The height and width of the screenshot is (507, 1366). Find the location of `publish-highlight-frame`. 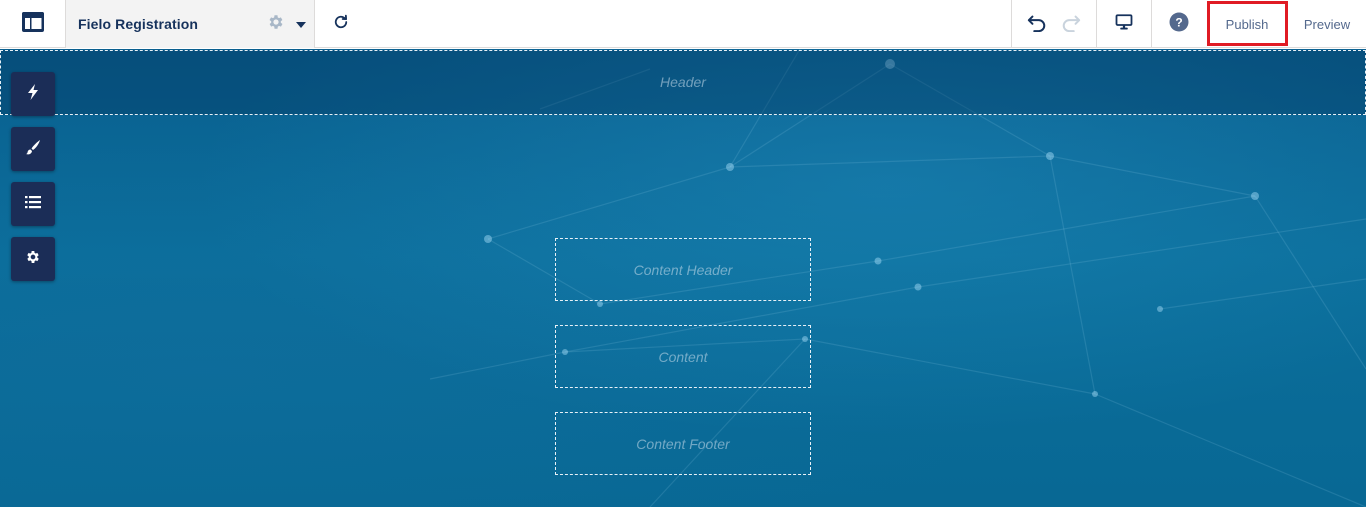

publish-highlight-frame is located at coordinates (1247, 23).